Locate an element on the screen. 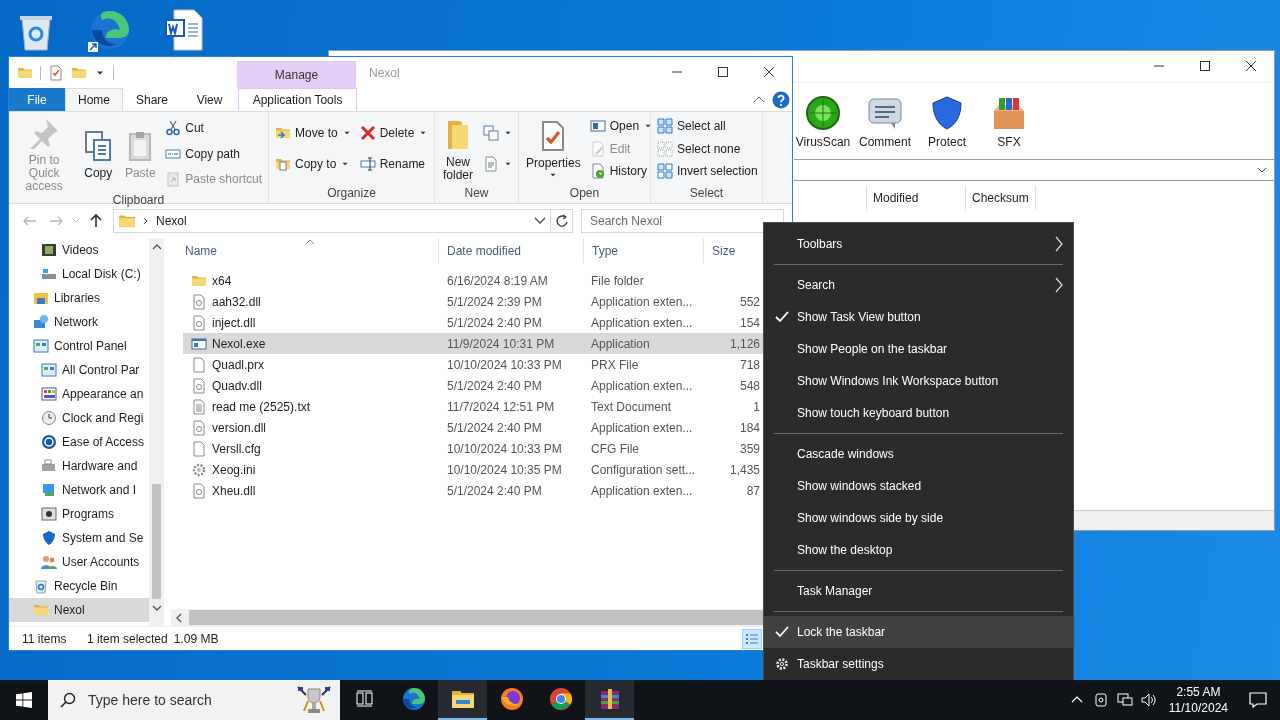 This screenshot has width=1280, height=720. refresh-icon is located at coordinates (561, 221).